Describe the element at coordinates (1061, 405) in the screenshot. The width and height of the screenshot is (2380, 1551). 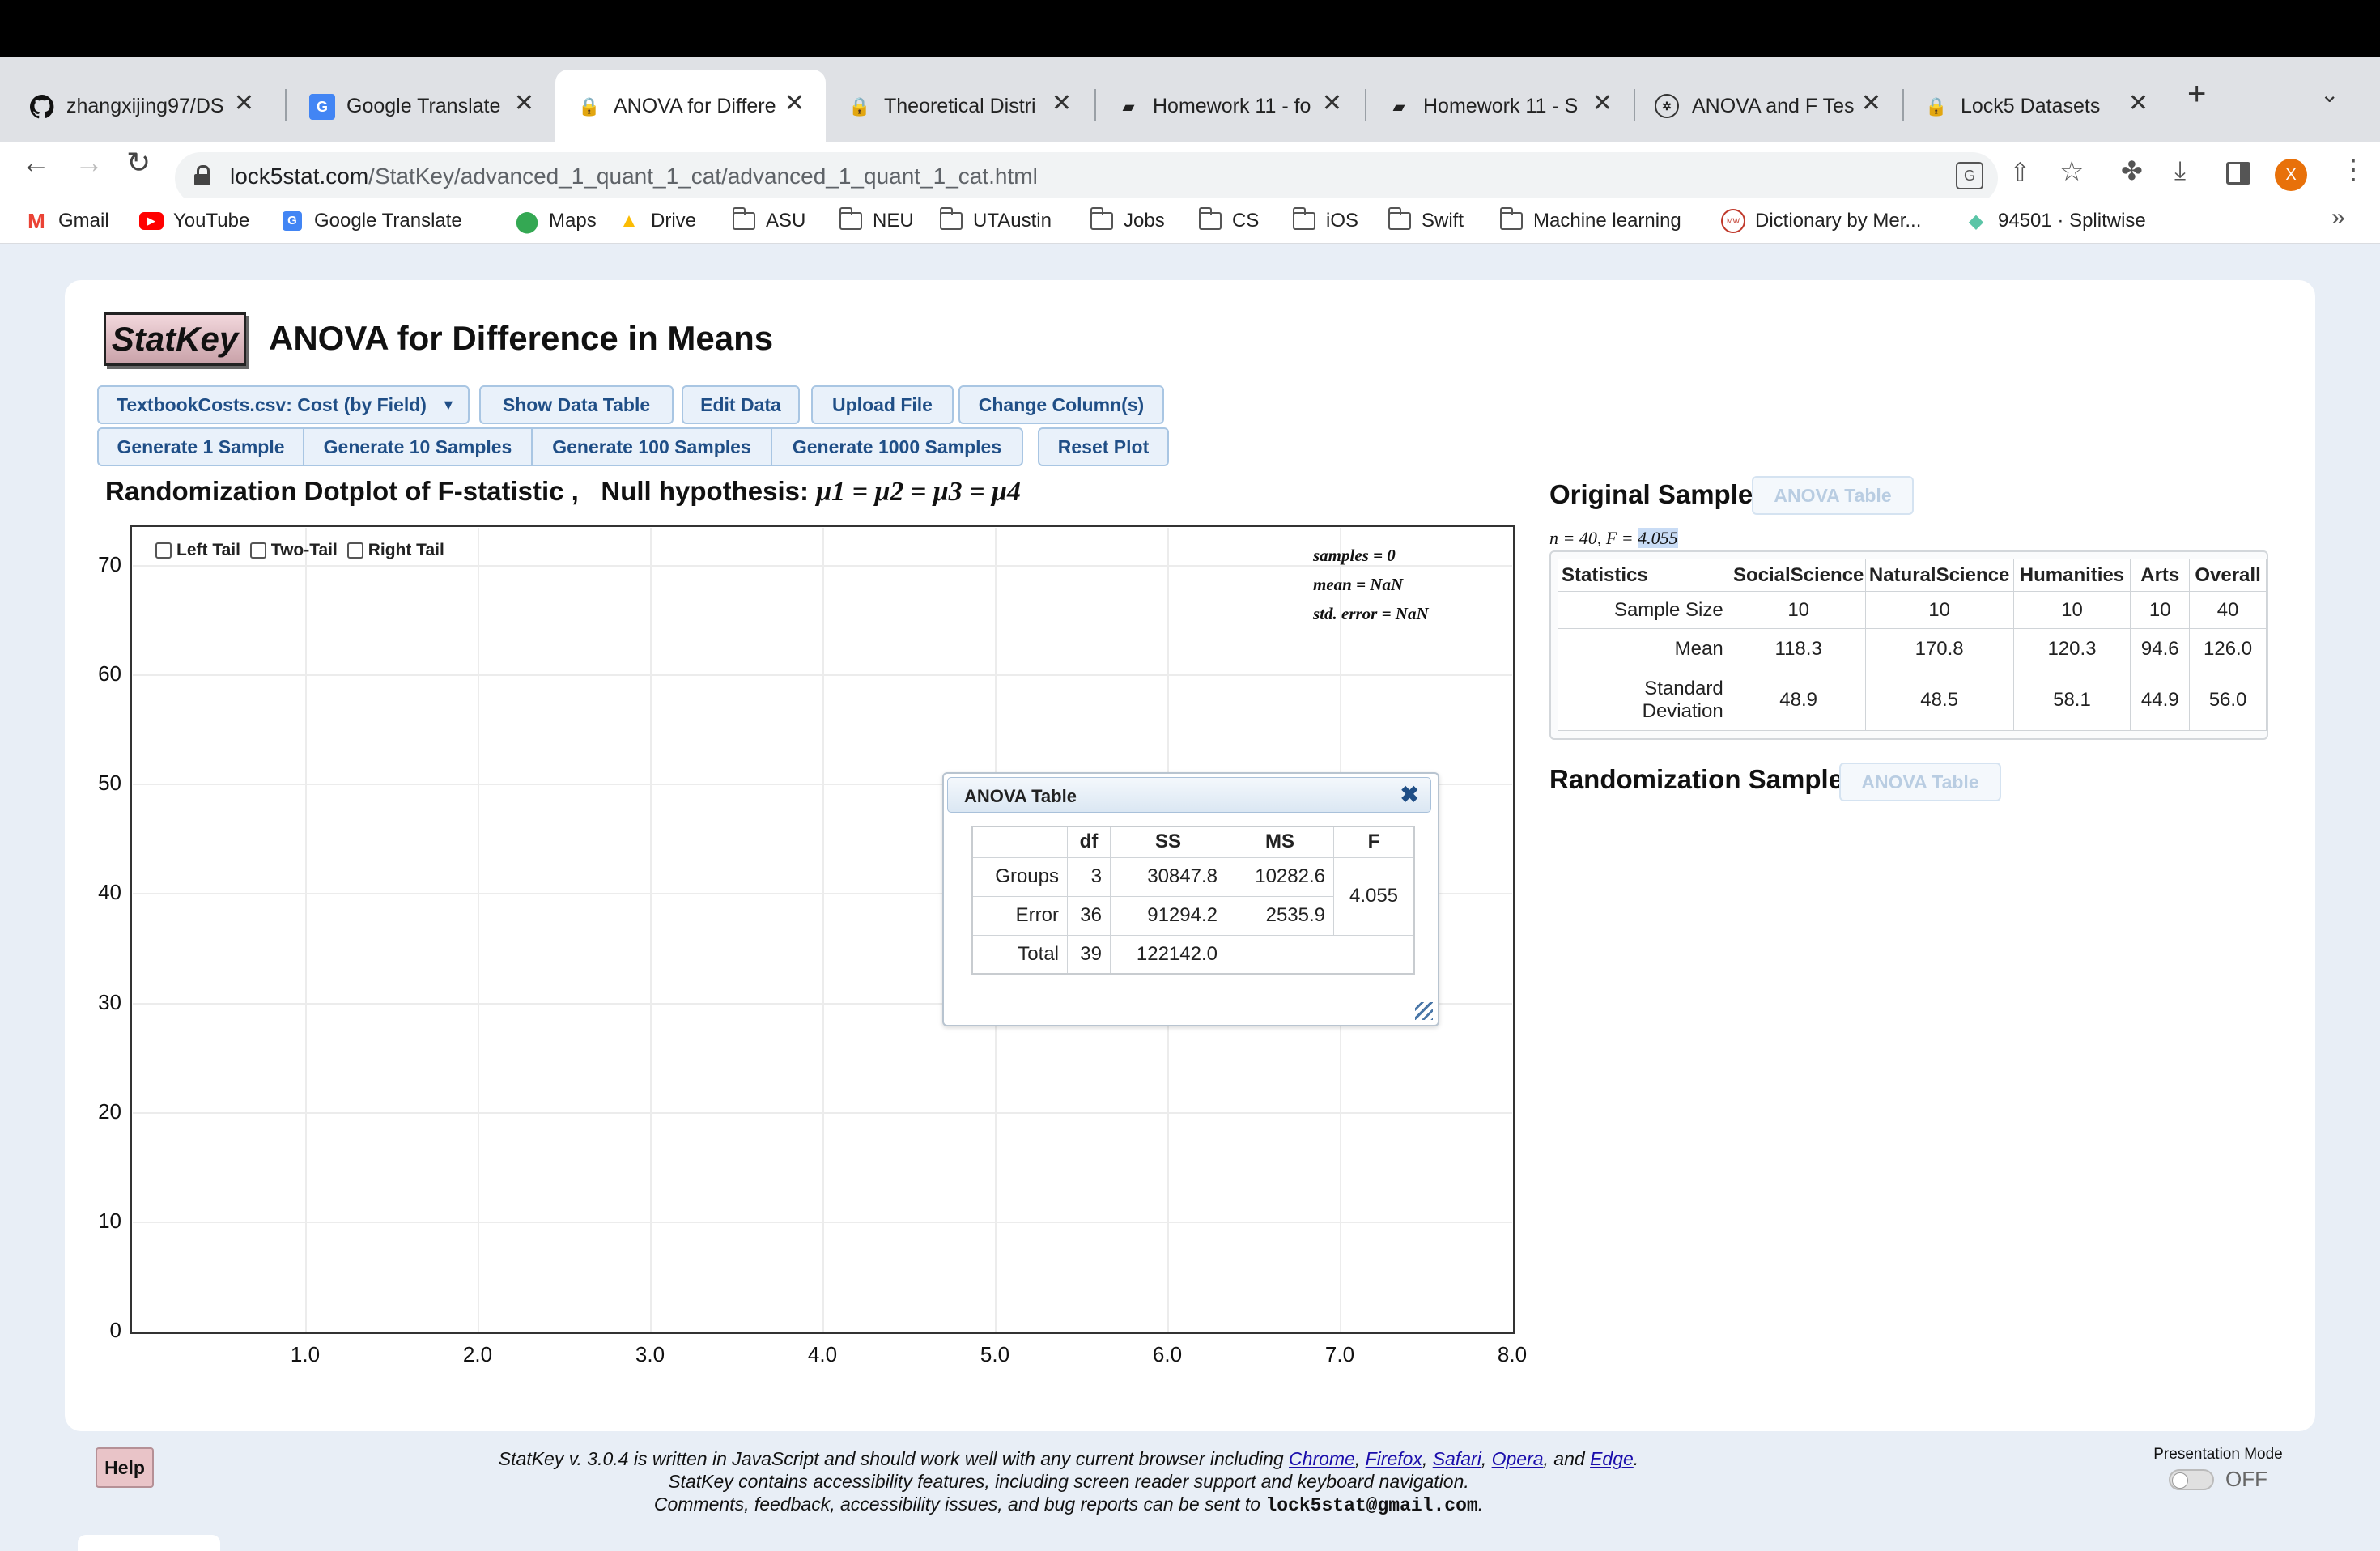
I see `change-columns-button: Change Column(s)` at that location.